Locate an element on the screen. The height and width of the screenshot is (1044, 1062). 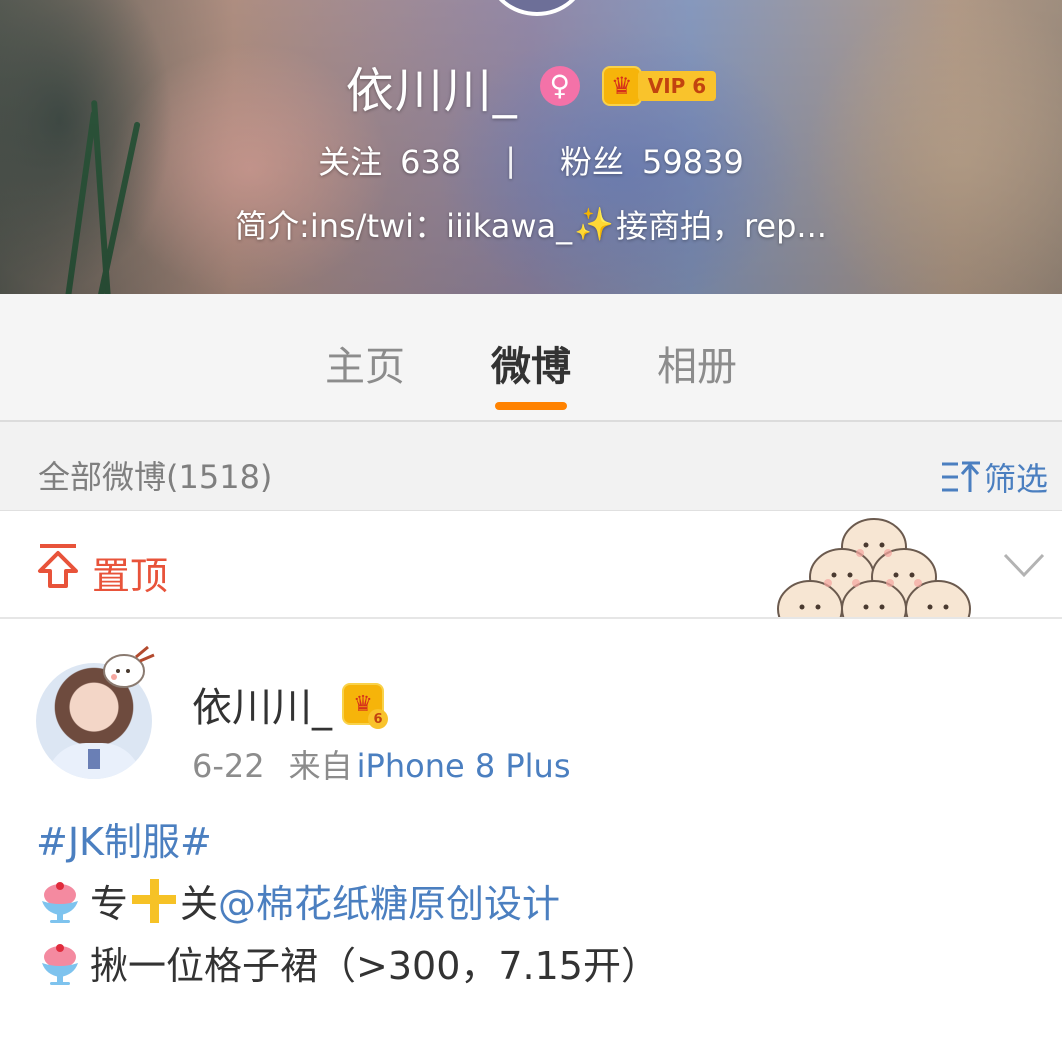
filter-button: 筛选 is located at coordinates (994, 477).